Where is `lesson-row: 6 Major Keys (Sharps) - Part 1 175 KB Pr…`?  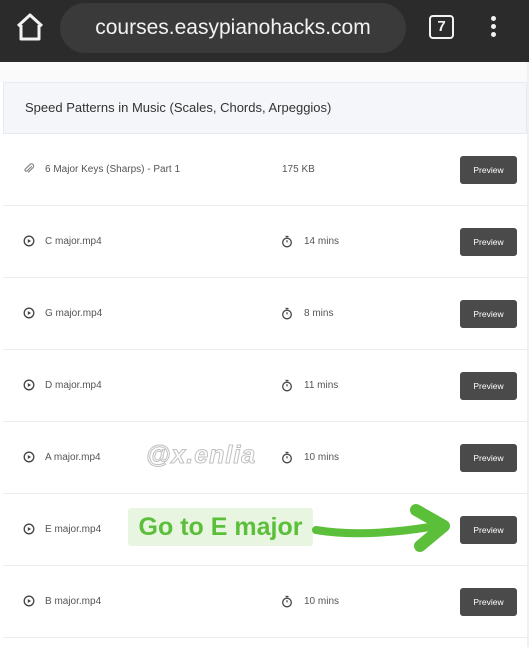 lesson-row: 6 Major Keys (Sharps) - Part 1 175 KB Pr… is located at coordinates (265, 170).